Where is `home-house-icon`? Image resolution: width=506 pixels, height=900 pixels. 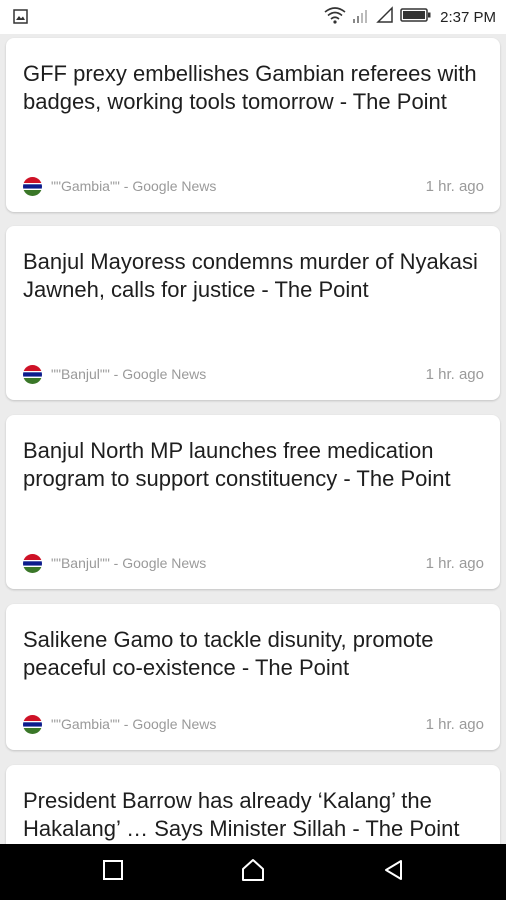 home-house-icon is located at coordinates (253, 872).